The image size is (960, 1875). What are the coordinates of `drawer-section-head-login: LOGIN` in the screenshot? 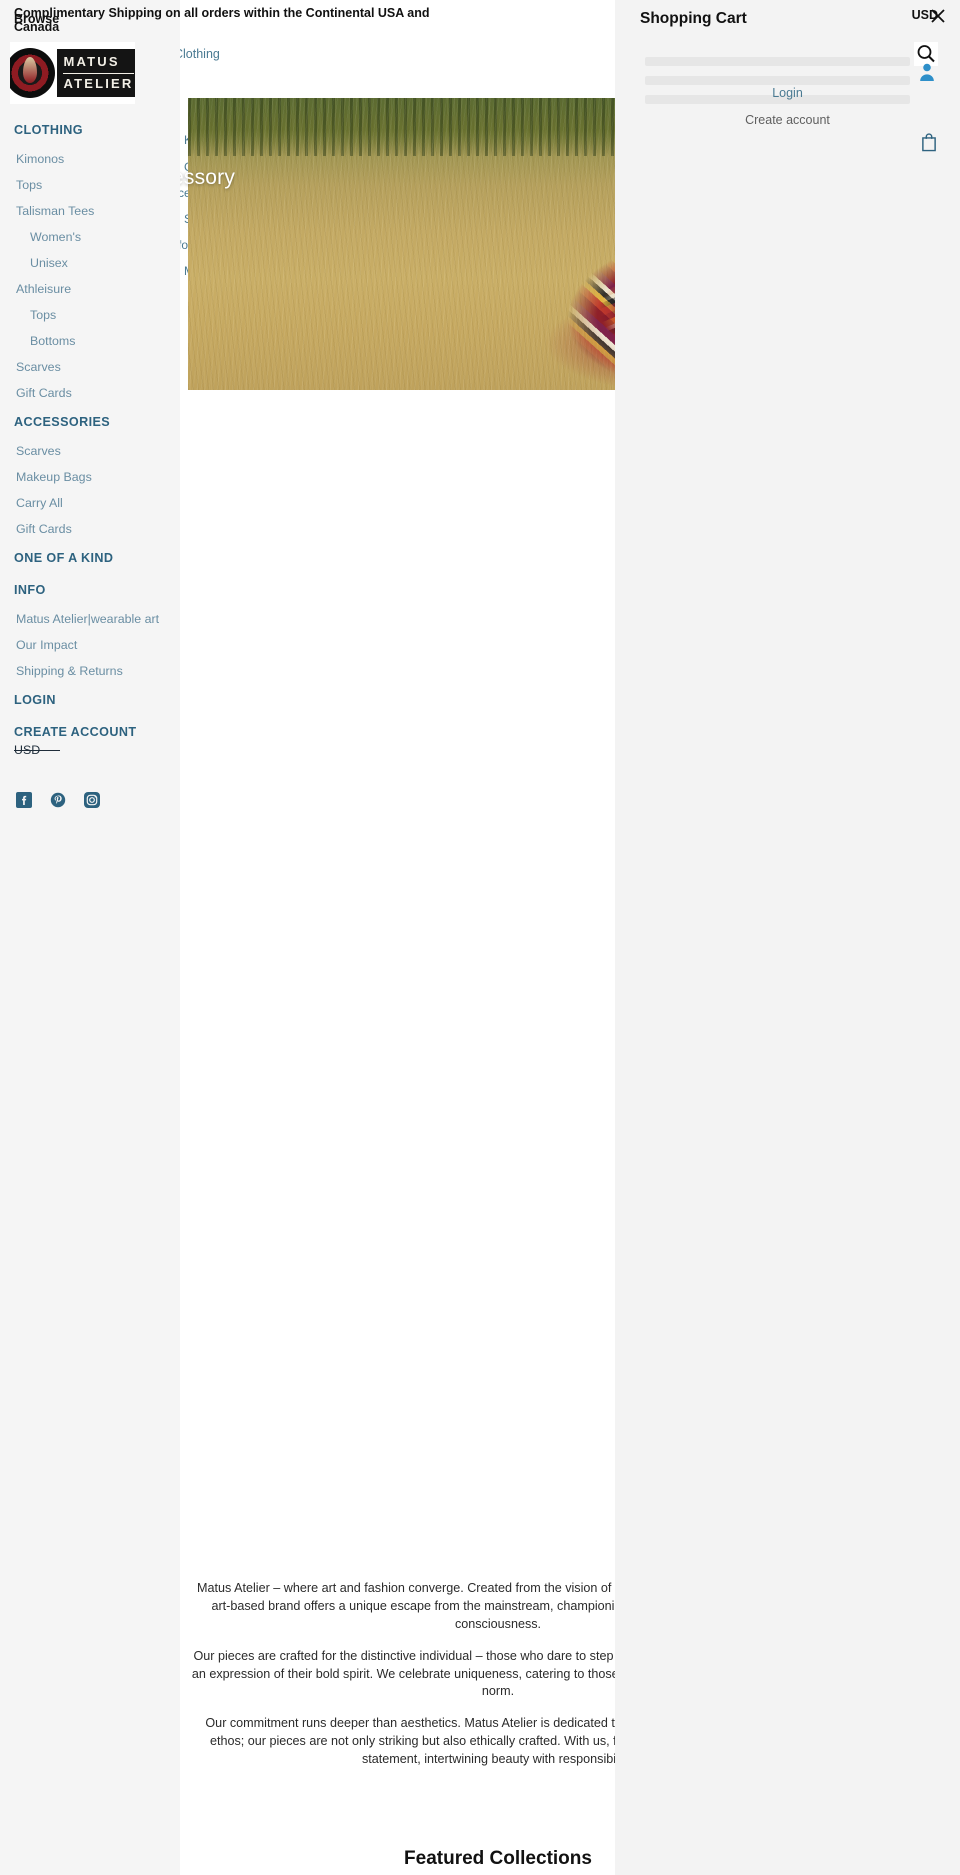 It's located at (90, 700).